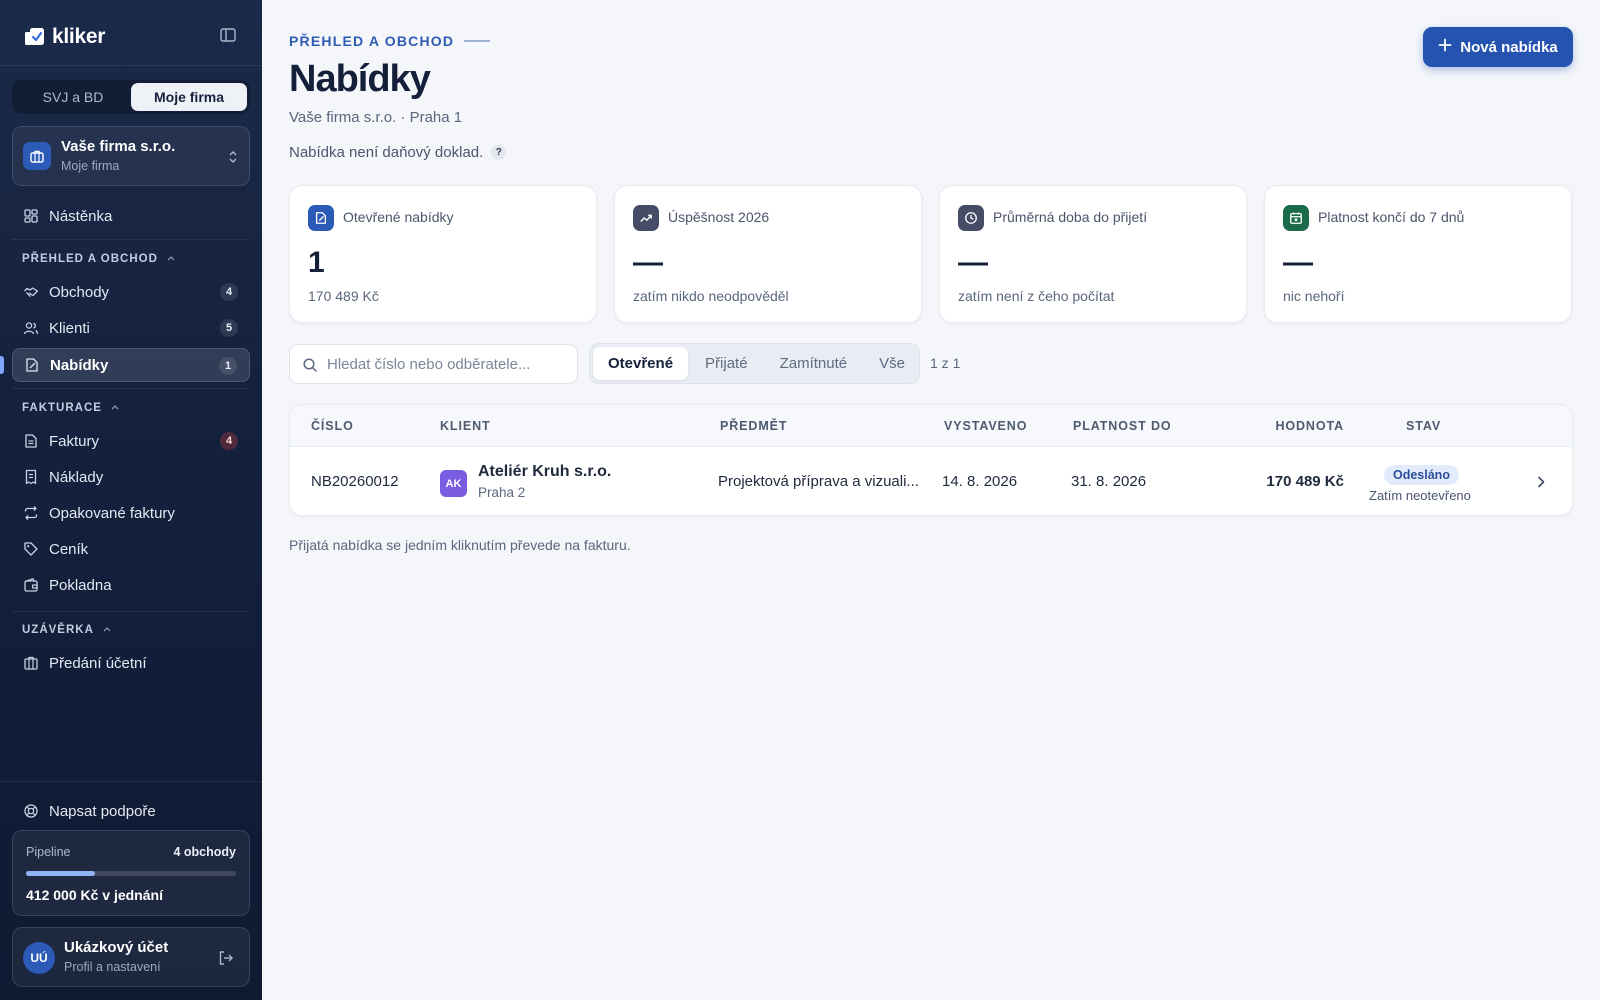  Describe the element at coordinates (646, 218) in the screenshot. I see `trend-icon` at that location.